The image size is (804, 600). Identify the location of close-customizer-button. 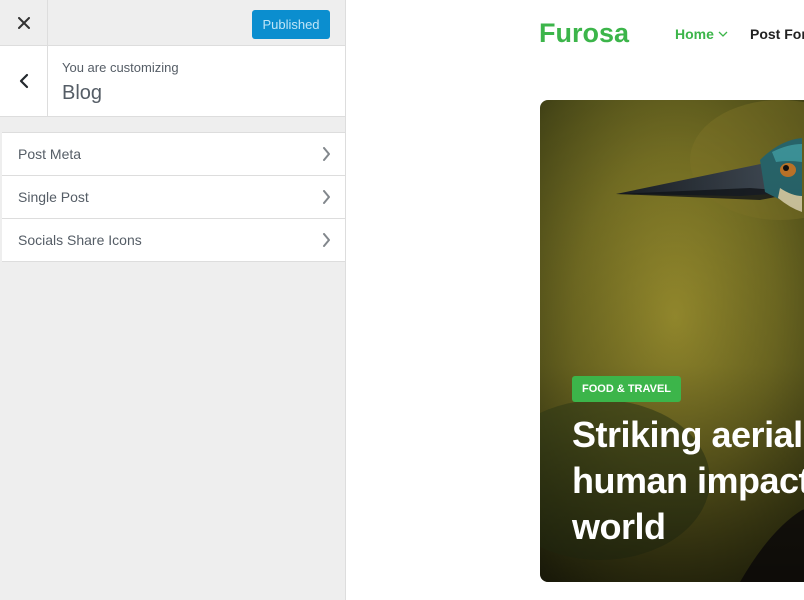
(24, 22).